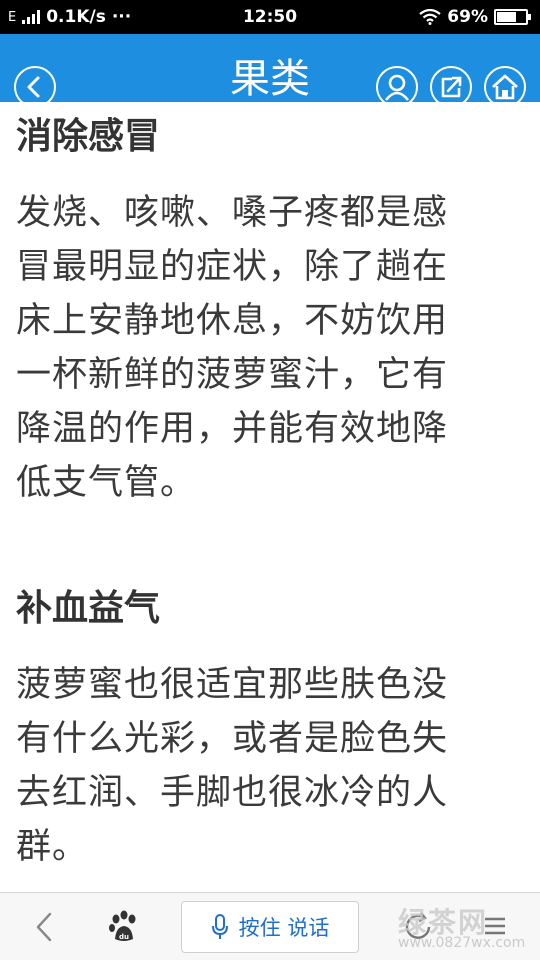  Describe the element at coordinates (124, 937) in the screenshot. I see `svg-text: du` at that location.